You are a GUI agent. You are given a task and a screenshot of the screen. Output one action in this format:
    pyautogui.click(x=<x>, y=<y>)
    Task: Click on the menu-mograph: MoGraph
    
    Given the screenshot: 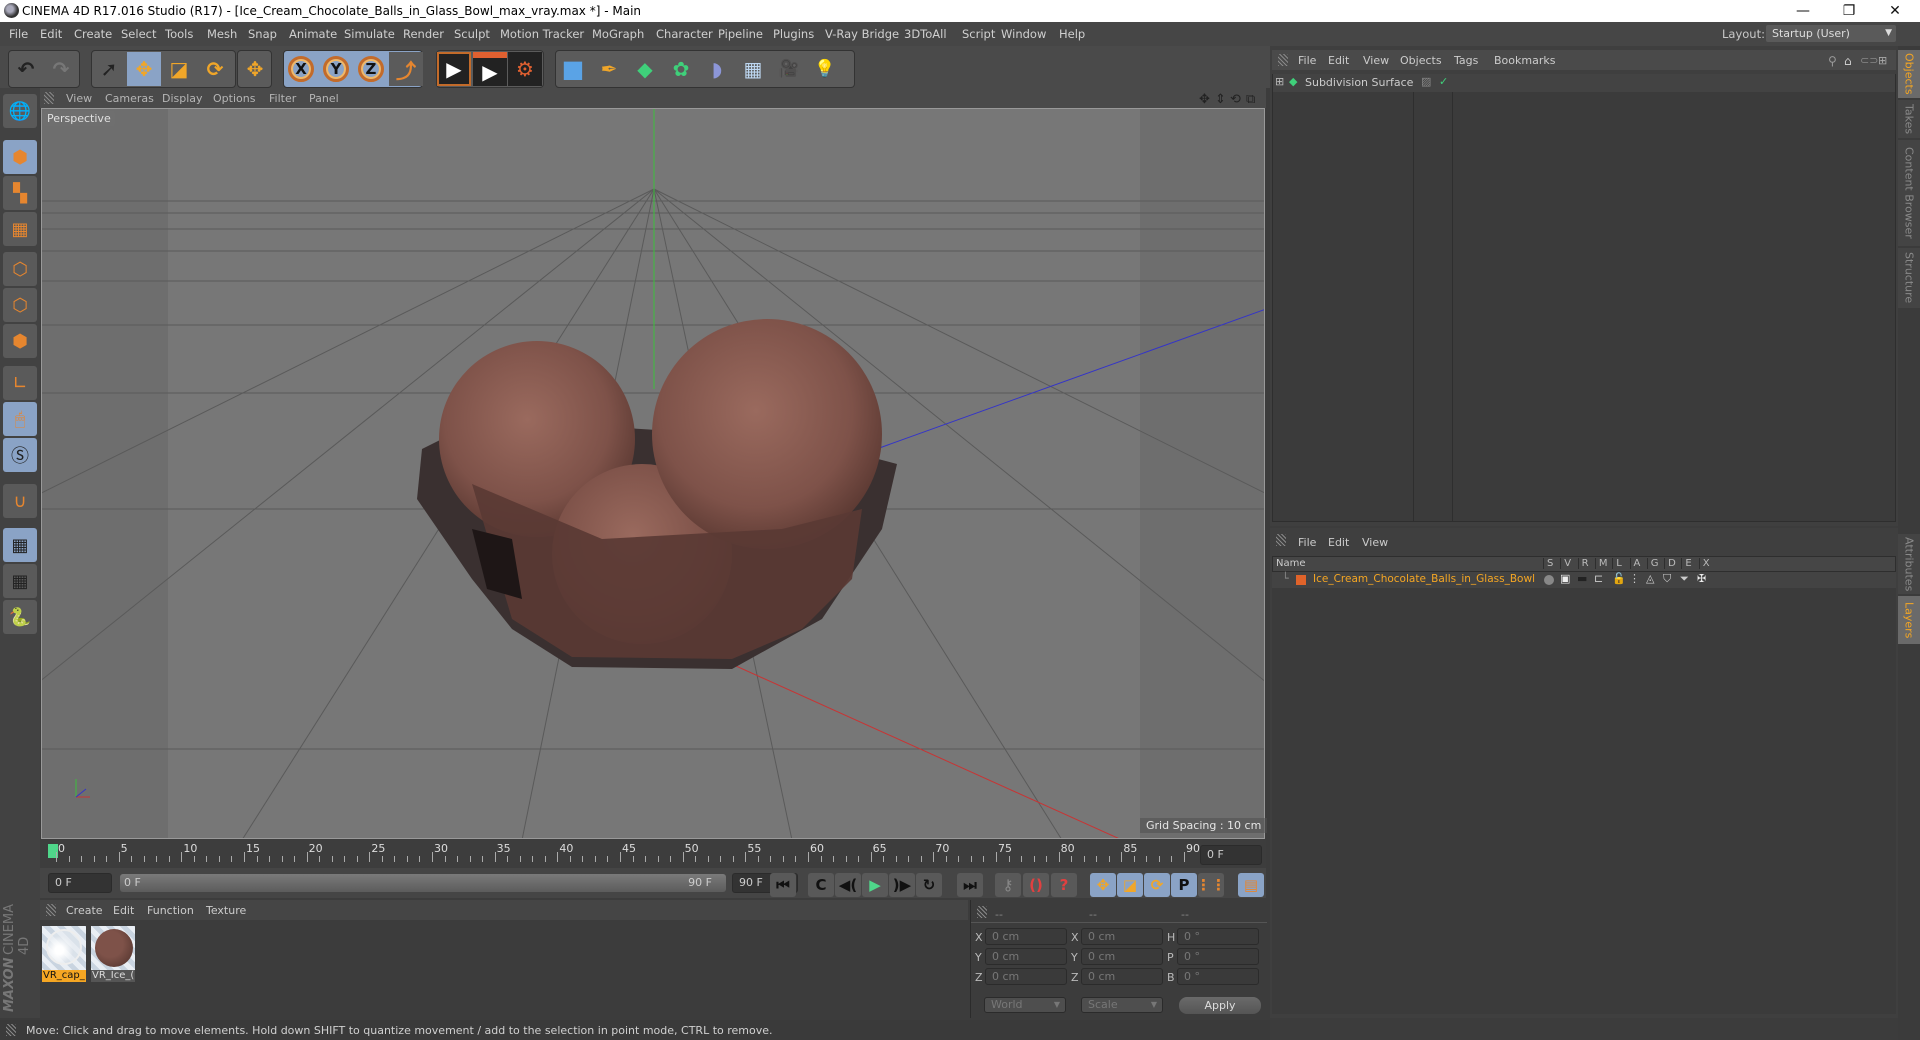 What is the action you would take?
    pyautogui.click(x=618, y=34)
    